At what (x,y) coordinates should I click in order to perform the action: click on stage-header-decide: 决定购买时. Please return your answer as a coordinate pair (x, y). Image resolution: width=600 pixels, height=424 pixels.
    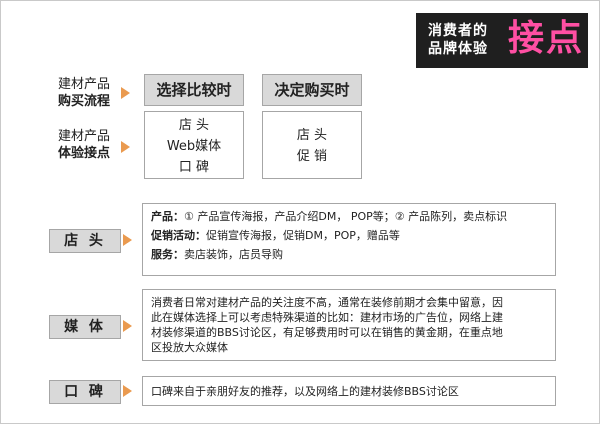
    Looking at the image, I should click on (312, 90).